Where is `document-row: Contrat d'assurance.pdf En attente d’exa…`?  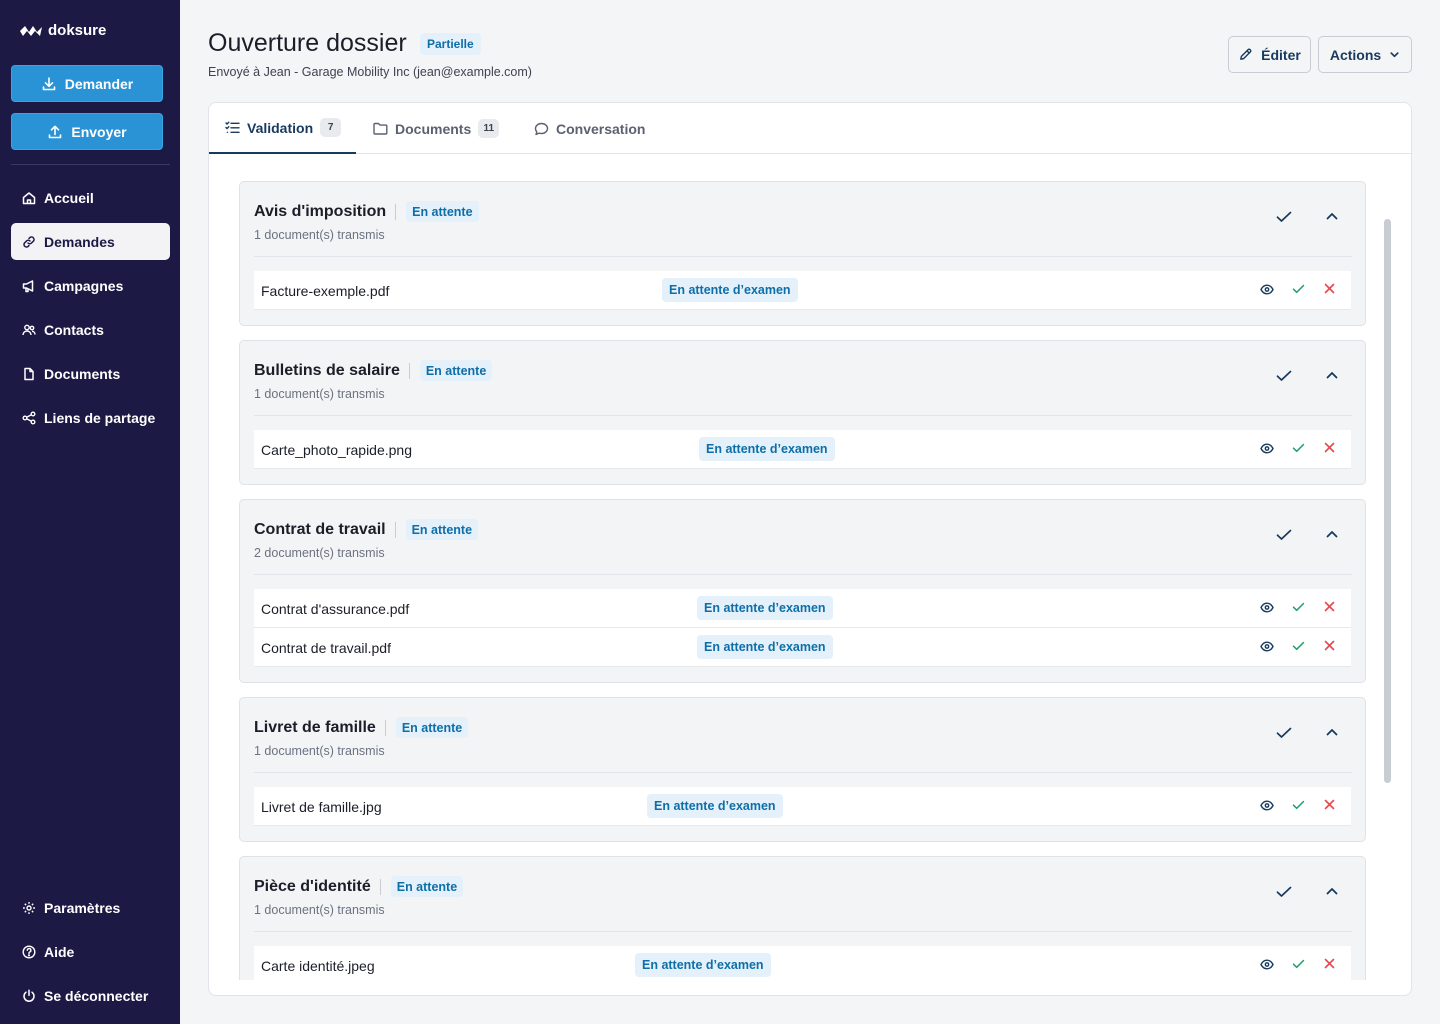 document-row: Contrat d'assurance.pdf En attente d’exa… is located at coordinates (802, 608).